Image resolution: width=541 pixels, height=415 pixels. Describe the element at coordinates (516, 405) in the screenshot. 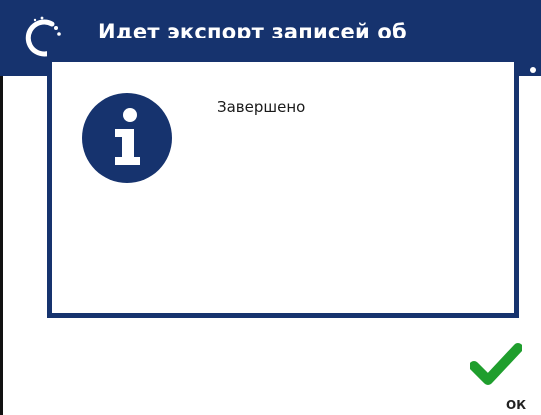

I see `ok-label: ОК` at that location.